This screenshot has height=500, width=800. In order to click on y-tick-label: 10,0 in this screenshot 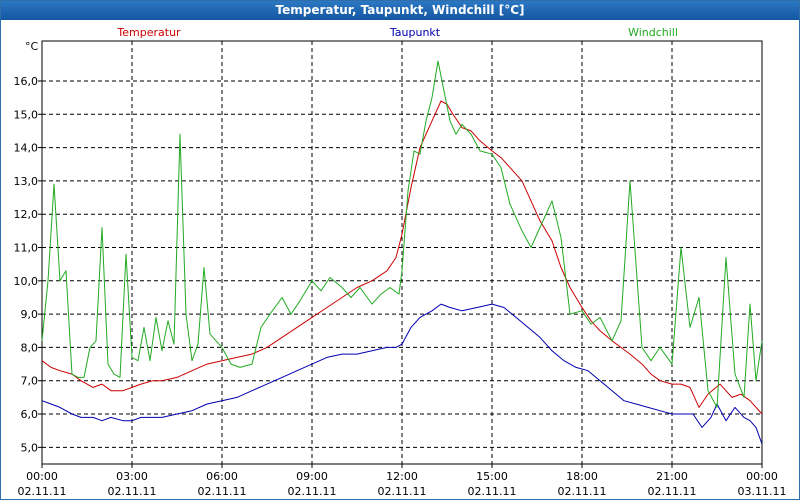, I will do `click(26, 281)`.